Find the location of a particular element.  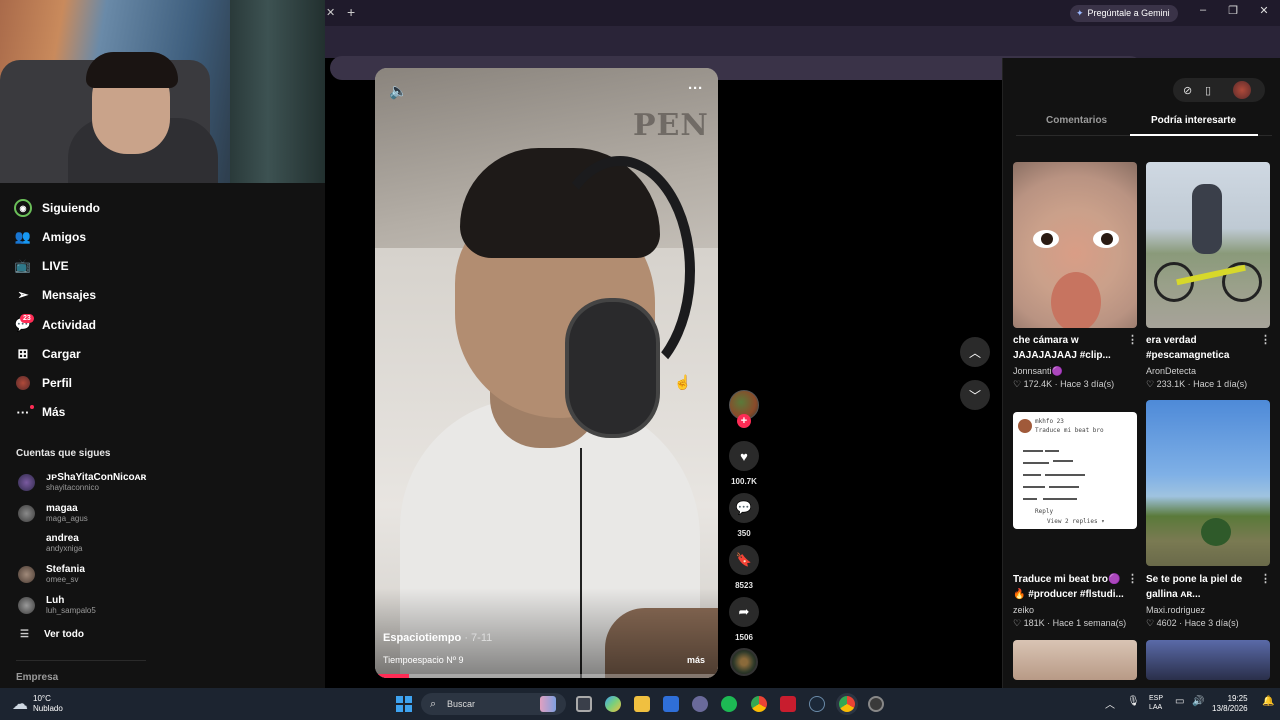

minimize-icon: – is located at coordinates (1203, 10).